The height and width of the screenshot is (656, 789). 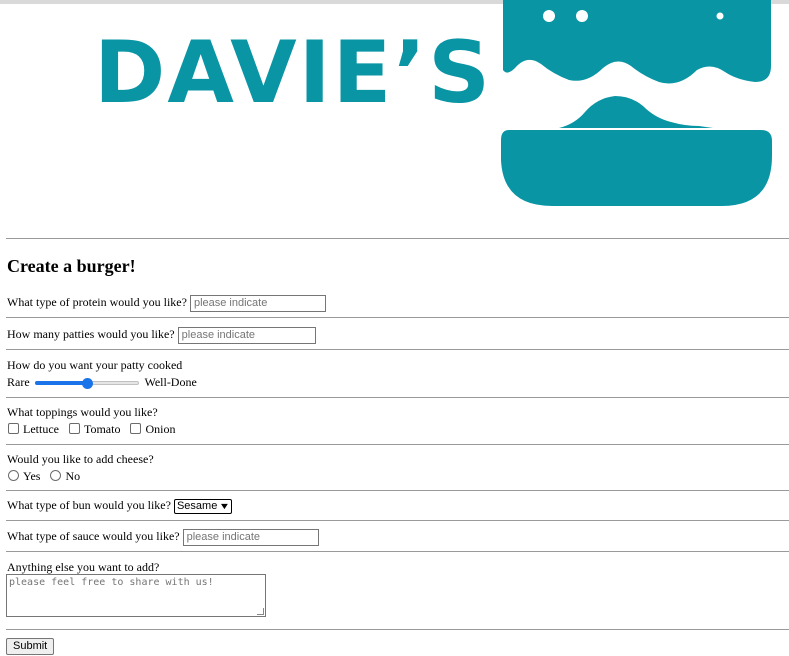 I want to click on notes-textarea: please feel free to share with us!, so click(x=136, y=595).